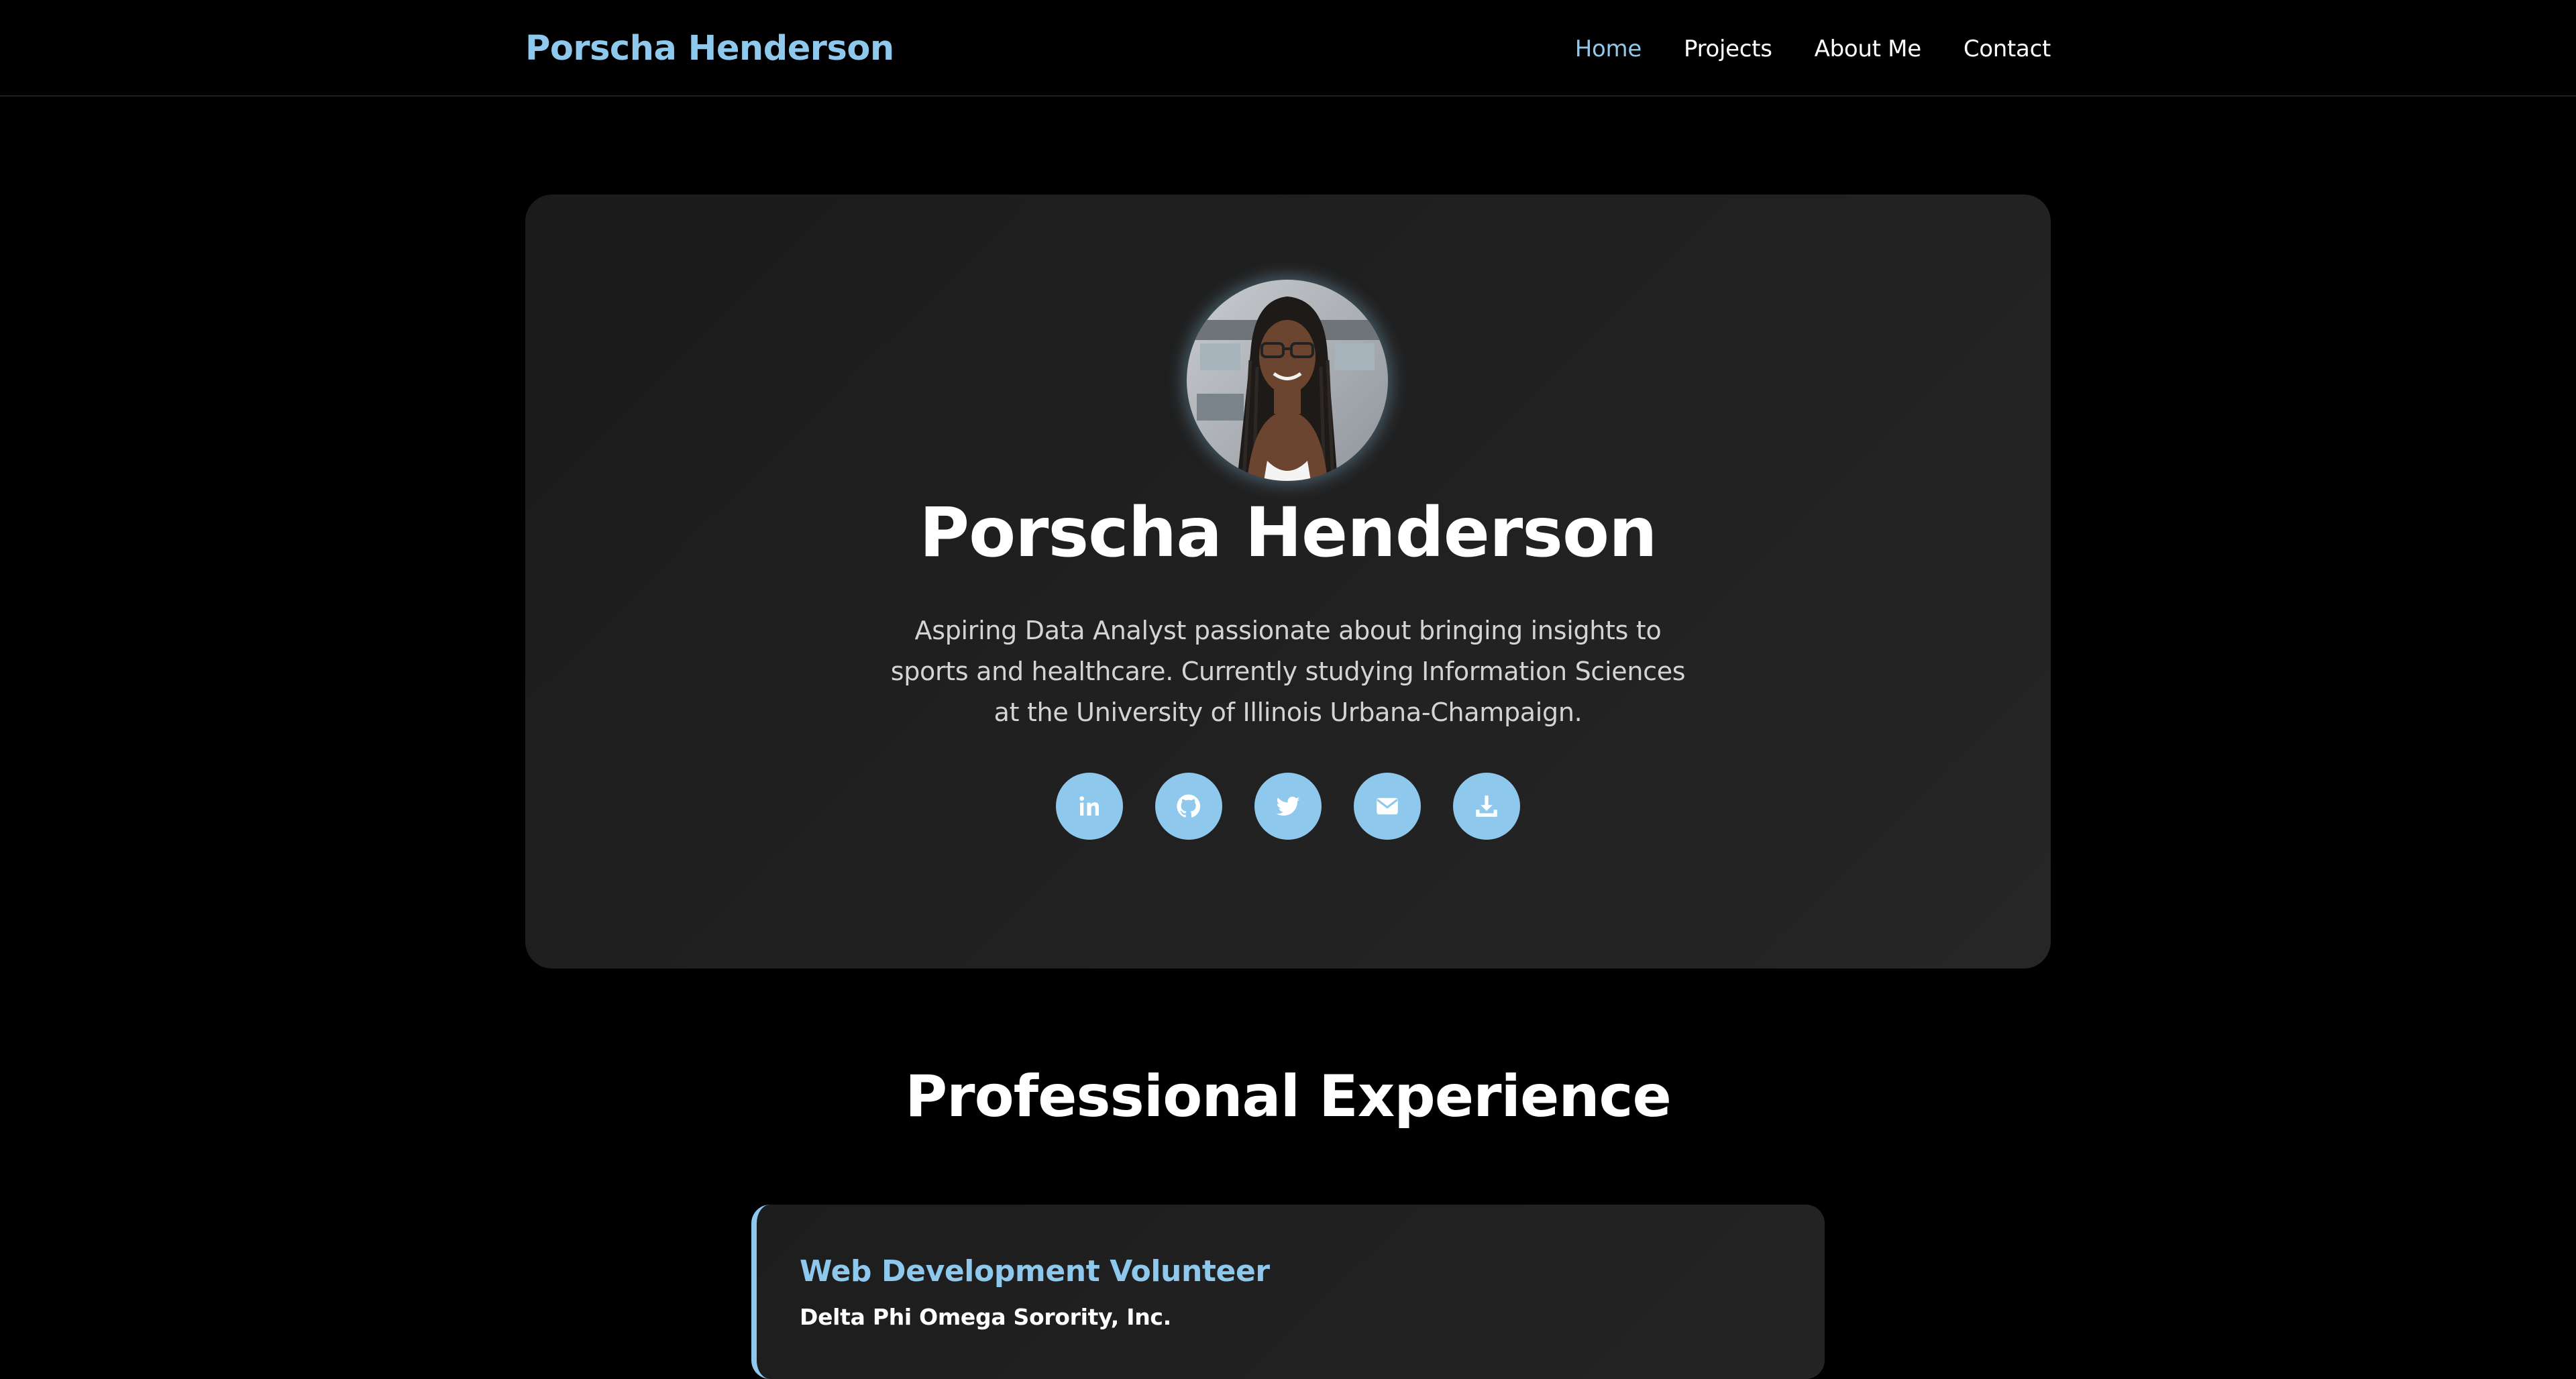  I want to click on twitter-icon, so click(1288, 806).